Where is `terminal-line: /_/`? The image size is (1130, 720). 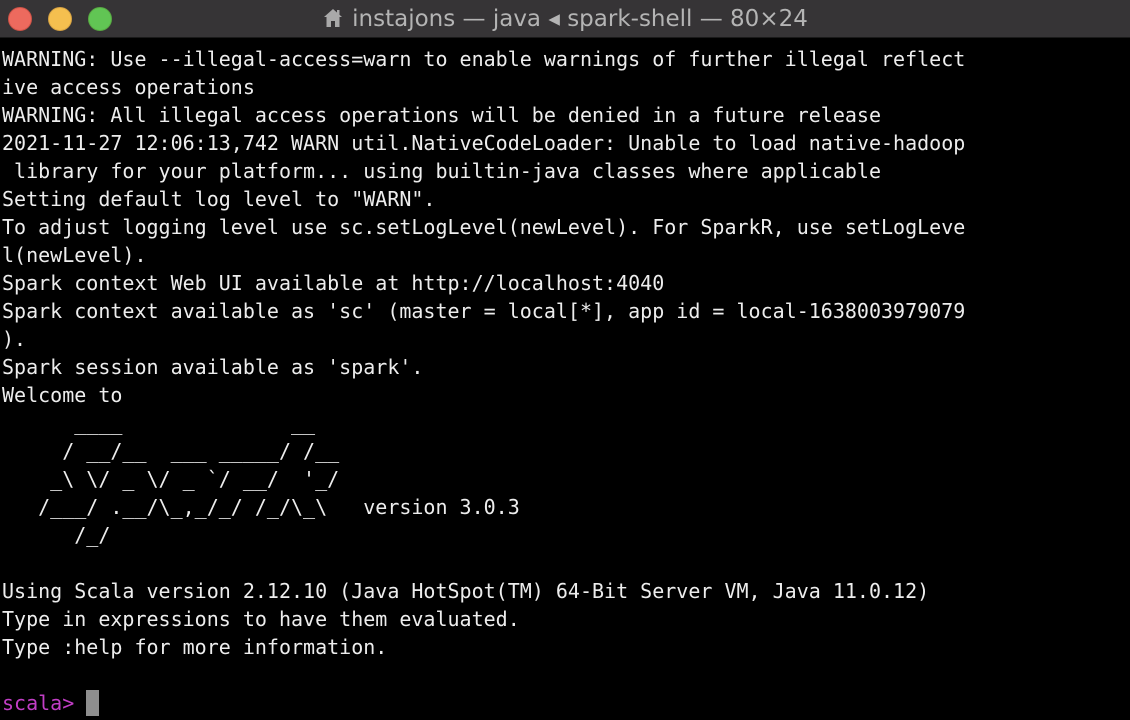
terminal-line: /_/ is located at coordinates (56, 535).